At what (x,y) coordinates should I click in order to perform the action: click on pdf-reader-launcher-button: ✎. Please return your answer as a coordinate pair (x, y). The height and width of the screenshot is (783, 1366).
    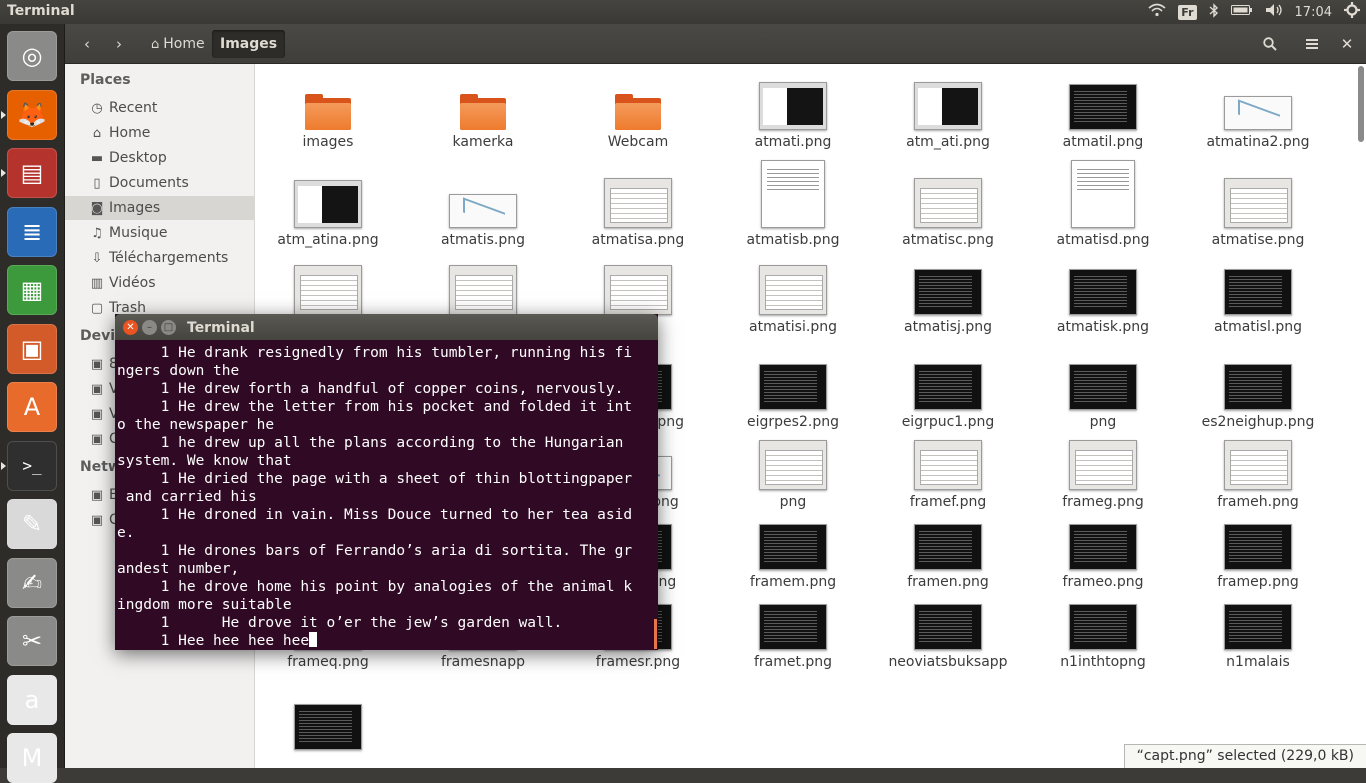
    Looking at the image, I should click on (32, 524).